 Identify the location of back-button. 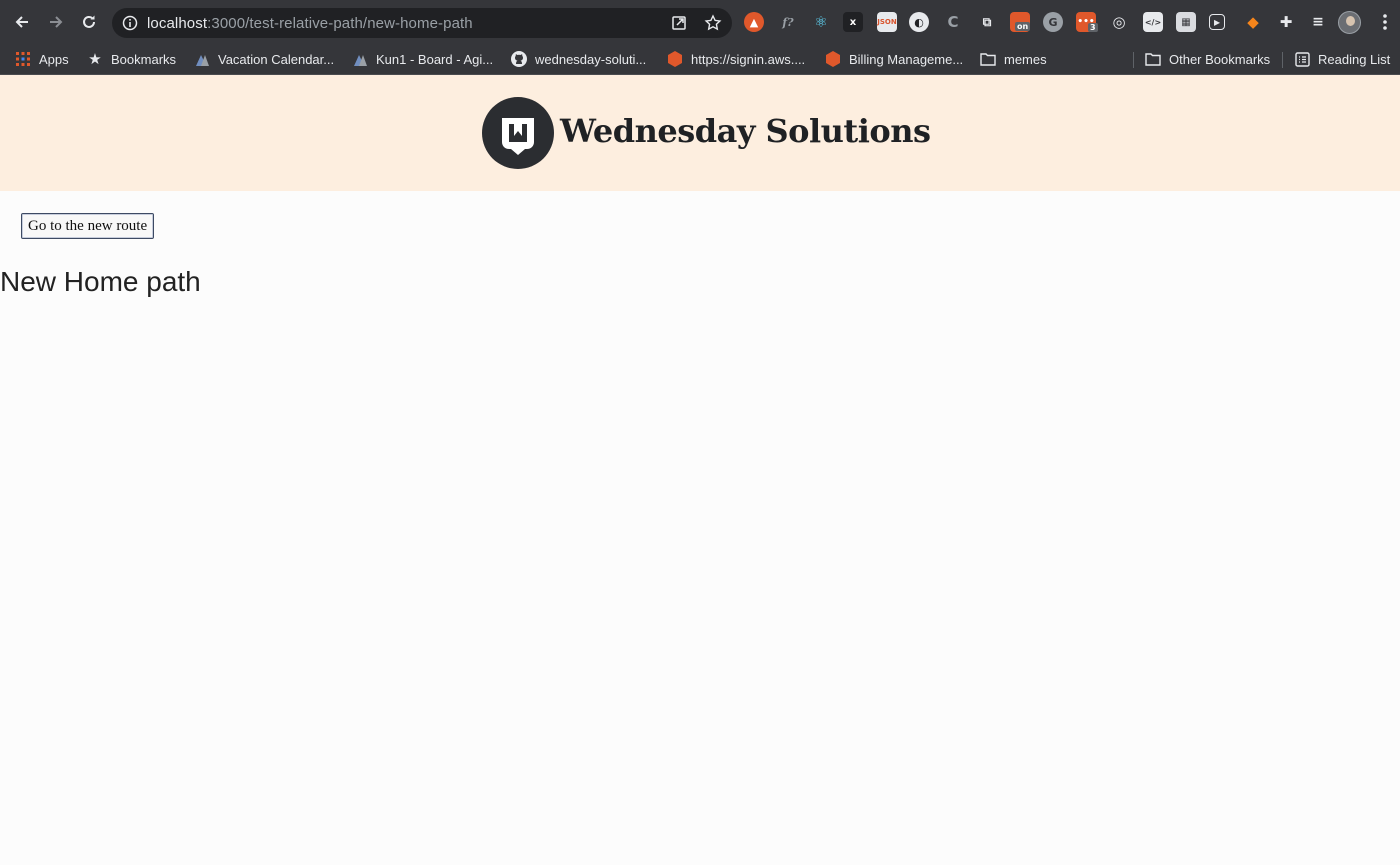
(22, 22).